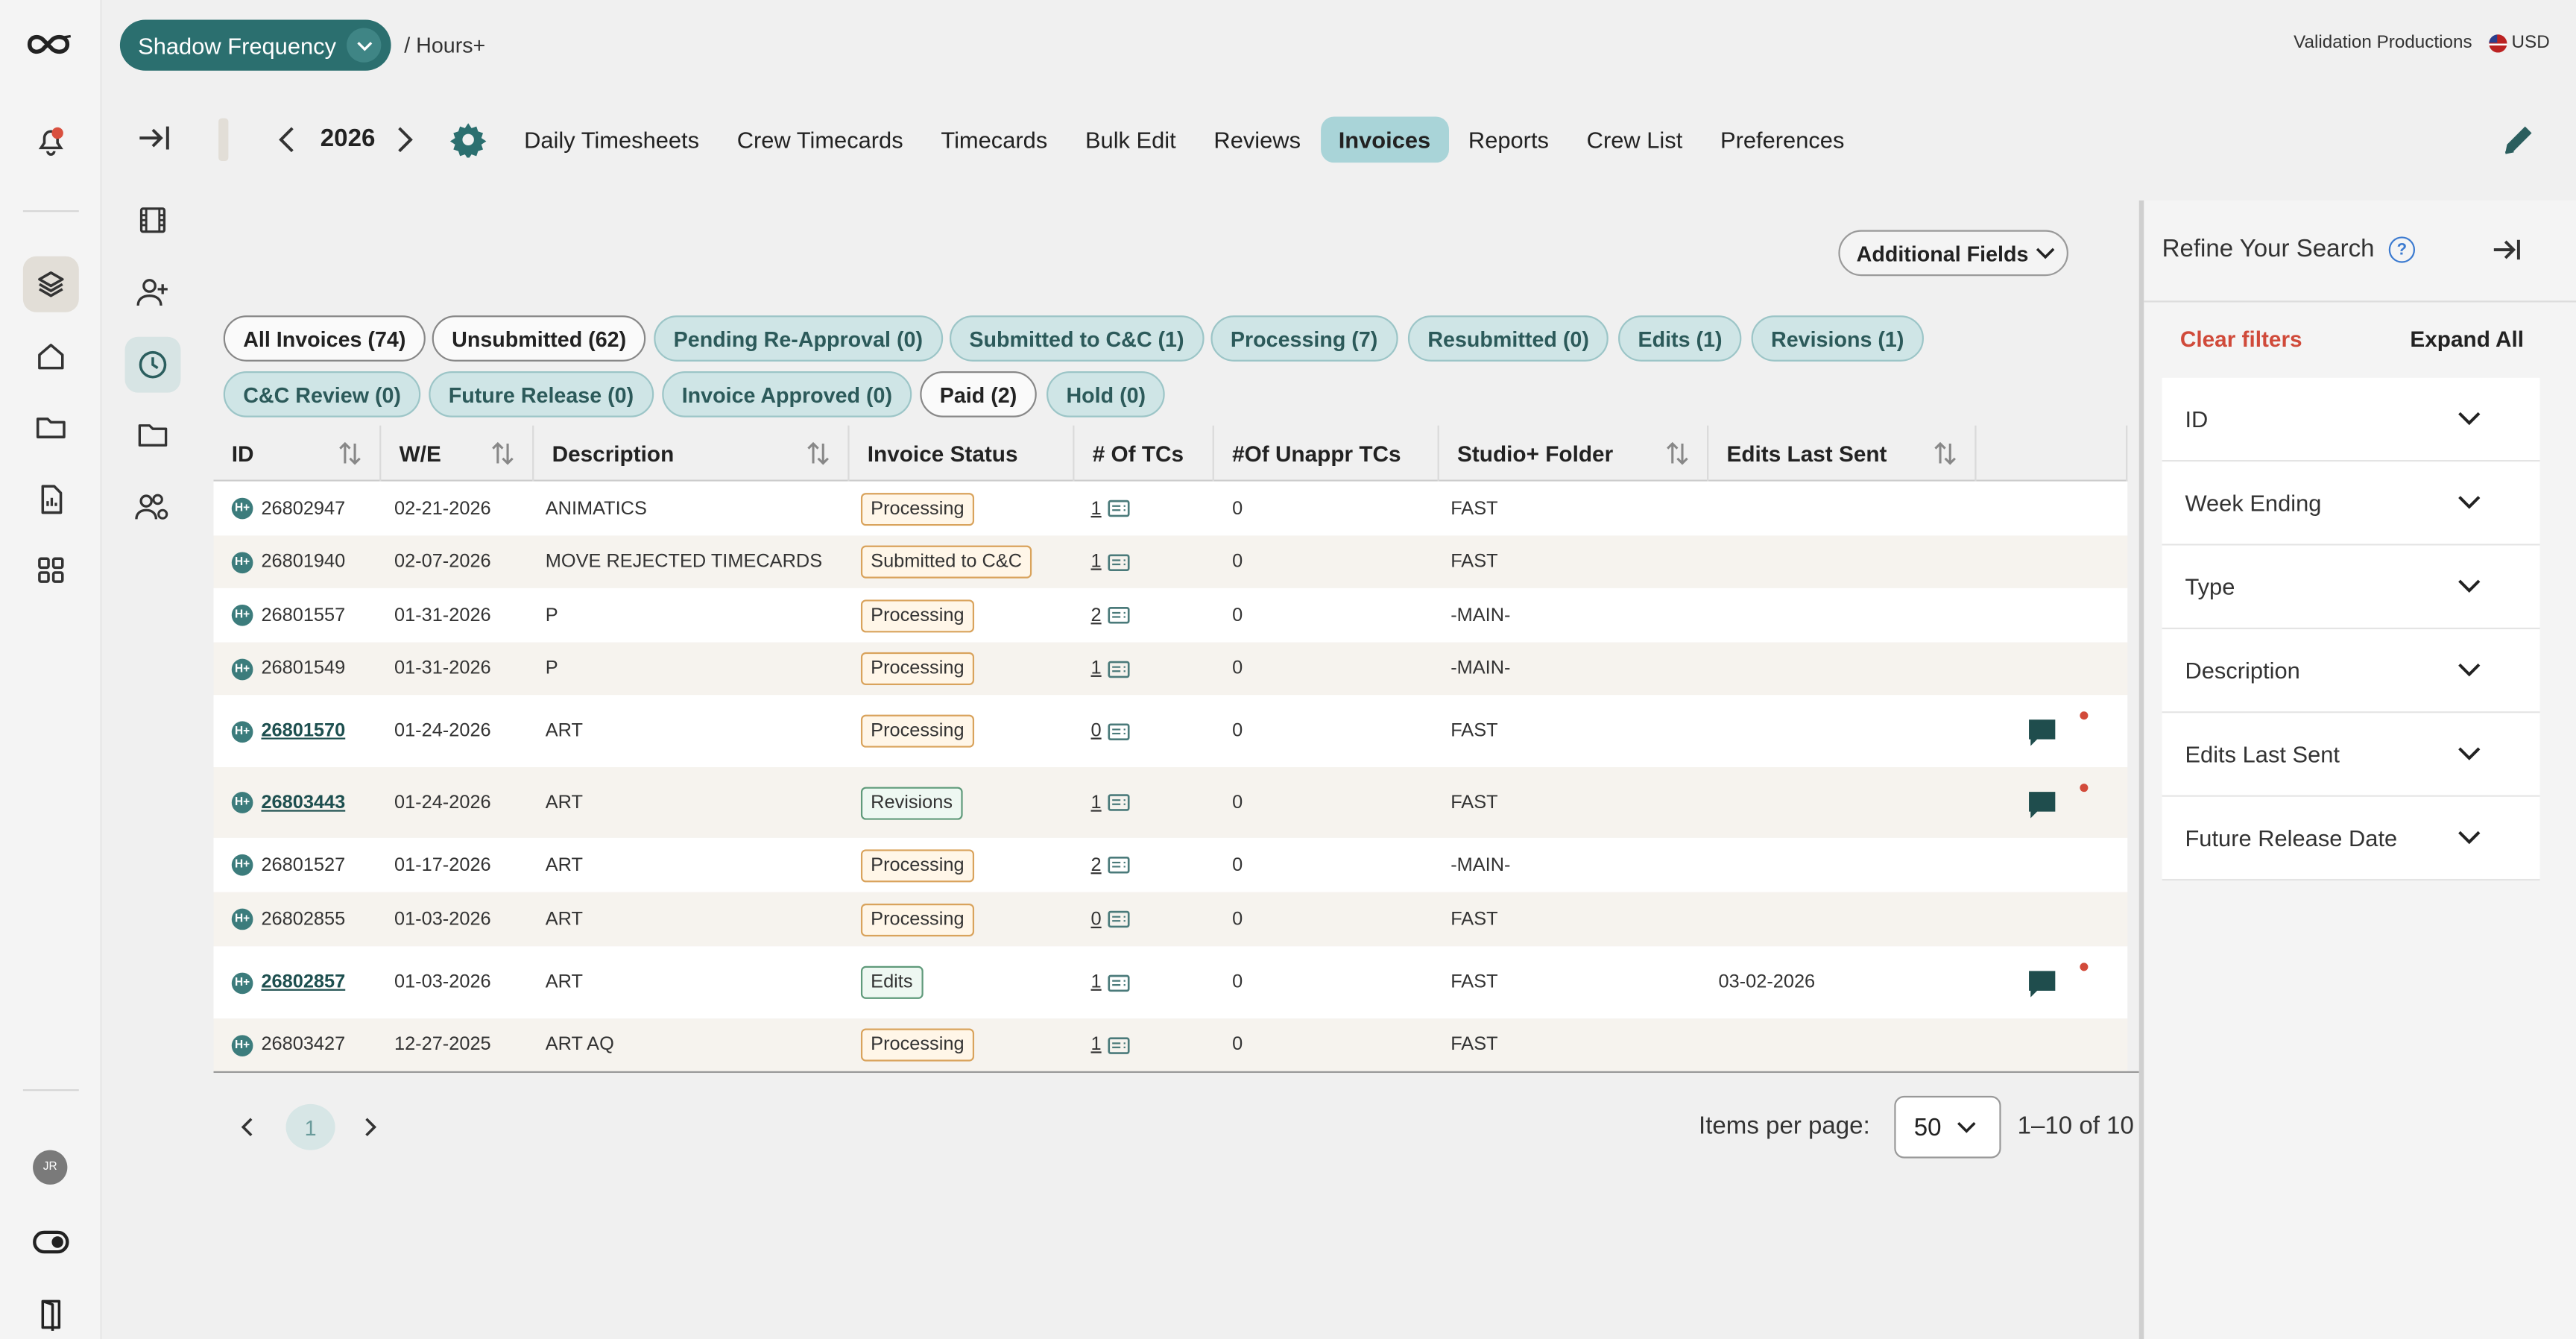 The height and width of the screenshot is (1339, 2576). I want to click on filter-pending-reapproval: Pending Re-Approval (0), so click(798, 338).